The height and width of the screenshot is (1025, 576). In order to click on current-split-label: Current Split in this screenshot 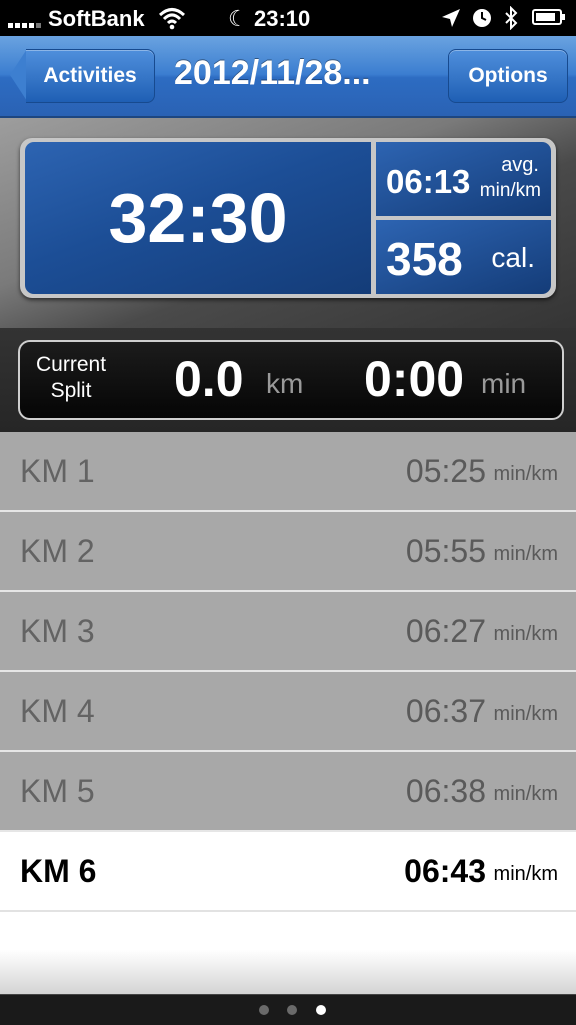, I will do `click(71, 378)`.